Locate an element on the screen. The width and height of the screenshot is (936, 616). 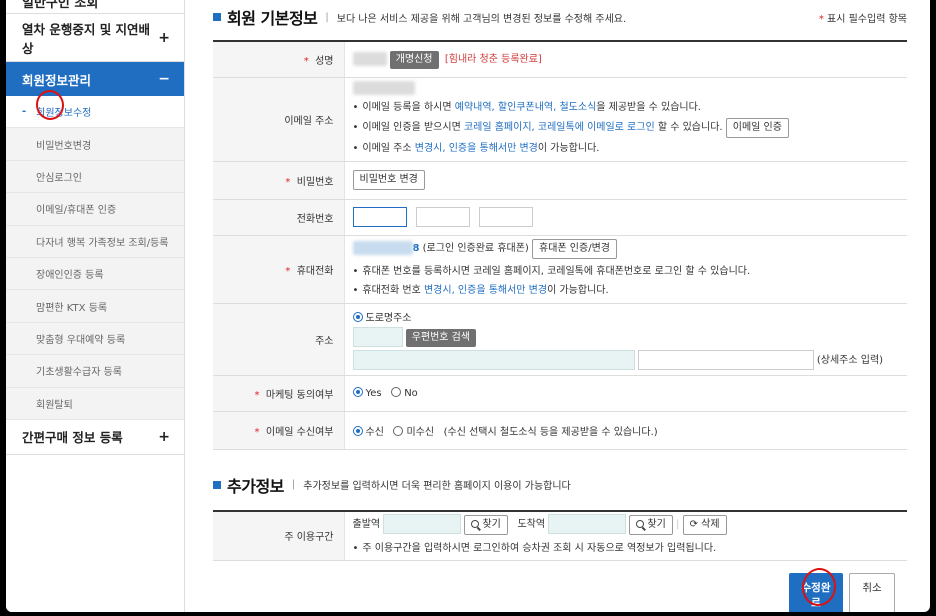
road-address-radio is located at coordinates (357, 316).